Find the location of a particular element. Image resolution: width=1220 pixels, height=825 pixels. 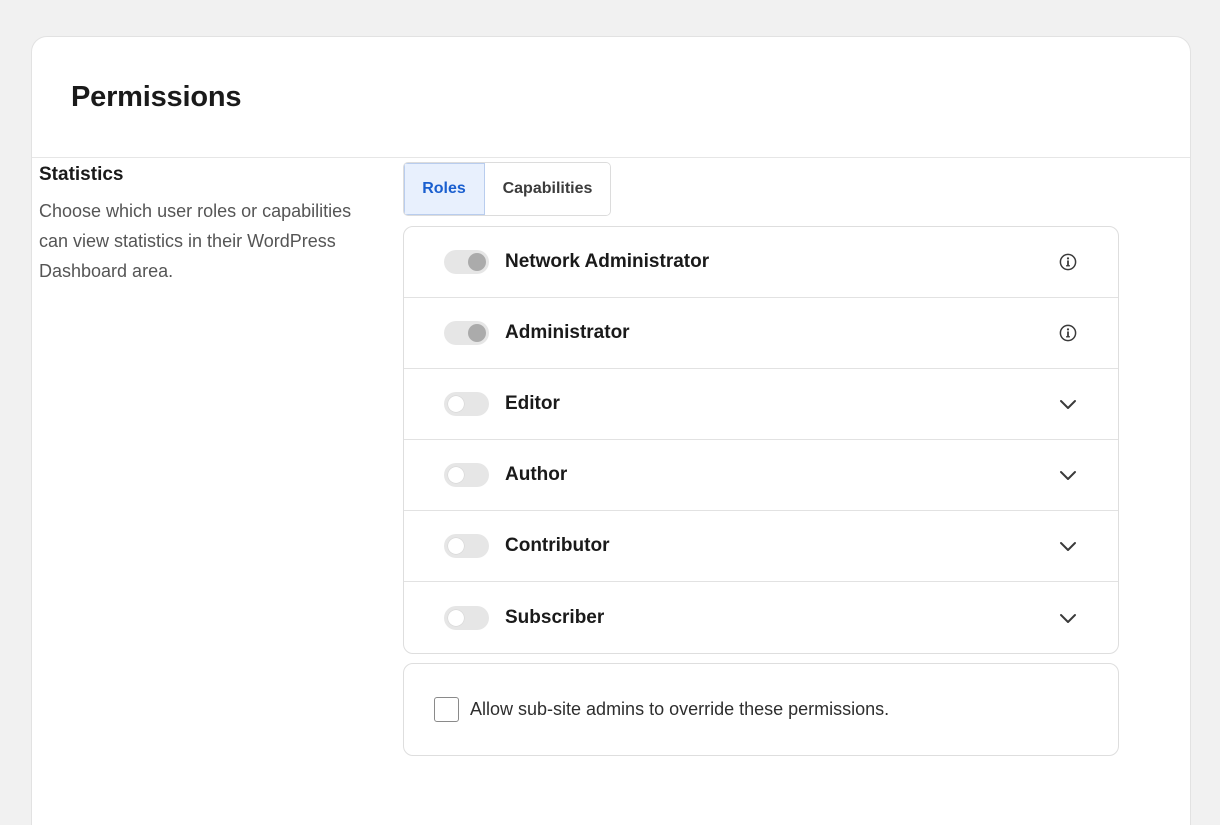

role-label: Author is located at coordinates (536, 474).